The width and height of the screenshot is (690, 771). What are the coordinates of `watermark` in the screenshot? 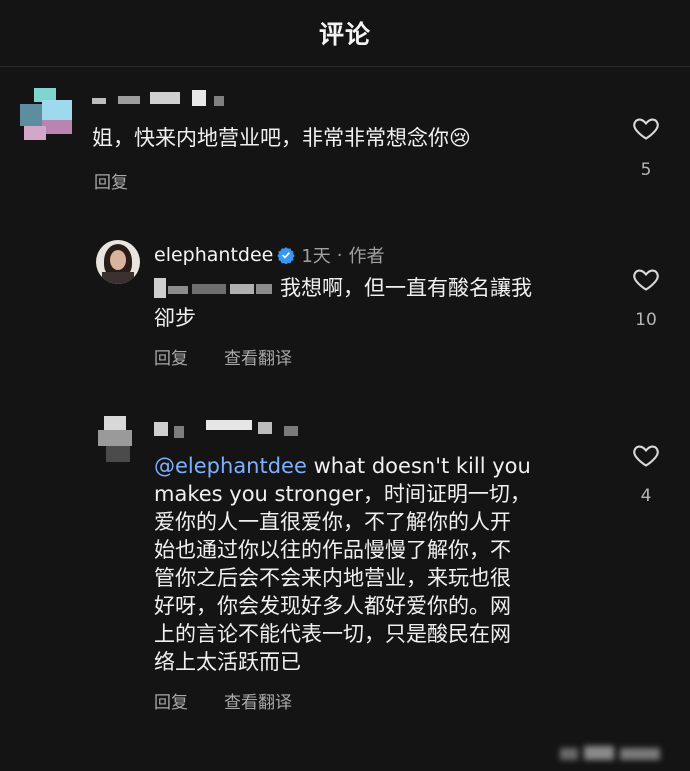 It's located at (620, 753).